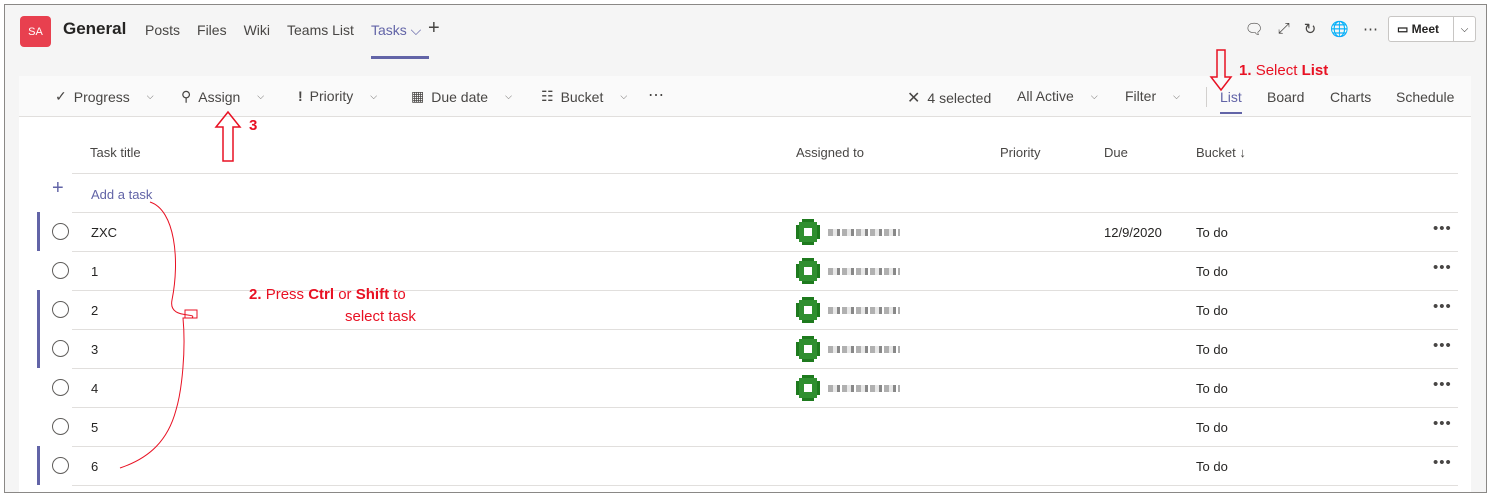  What do you see at coordinates (745, 270) in the screenshot?
I see `table-row: 1 To do •••` at bounding box center [745, 270].